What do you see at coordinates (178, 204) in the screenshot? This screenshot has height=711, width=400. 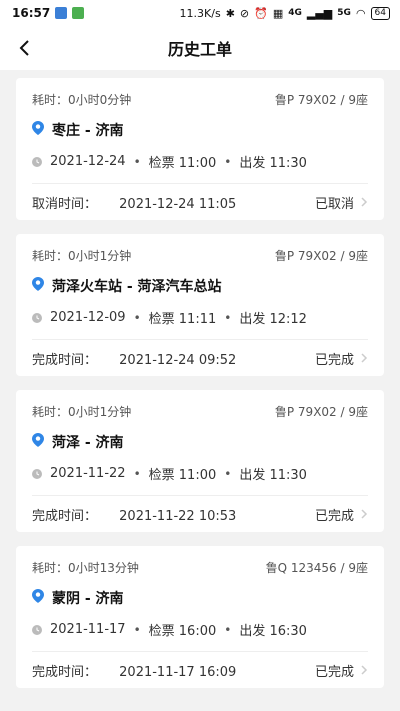 I see `result-time: 2021-12-24 11:05` at bounding box center [178, 204].